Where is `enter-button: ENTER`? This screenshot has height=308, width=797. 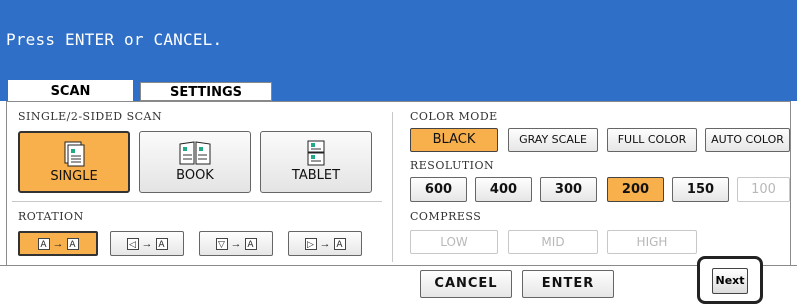 enter-button: ENTER is located at coordinates (568, 284).